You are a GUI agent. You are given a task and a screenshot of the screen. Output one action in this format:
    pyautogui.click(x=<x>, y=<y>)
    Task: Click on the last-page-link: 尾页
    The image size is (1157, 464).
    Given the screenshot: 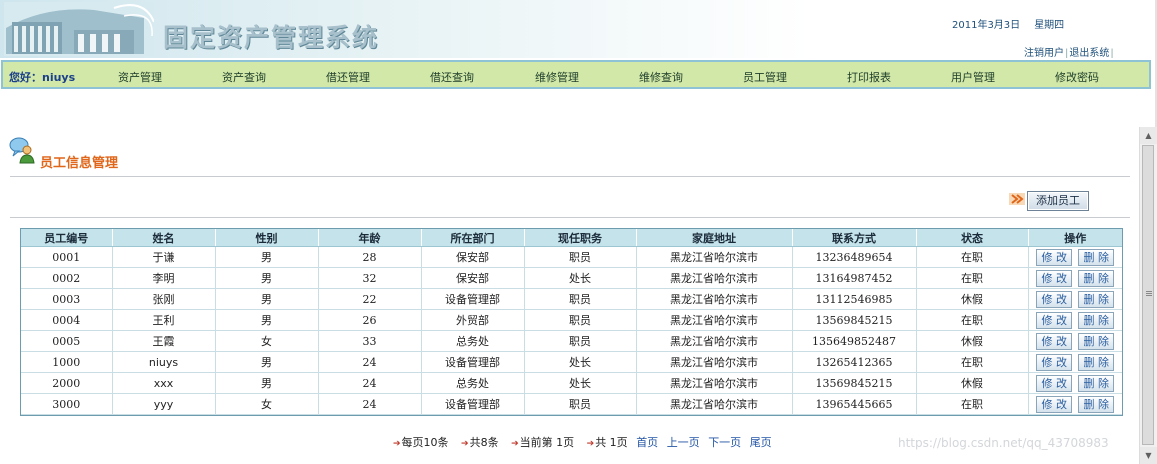 What is the action you would take?
    pyautogui.click(x=761, y=442)
    